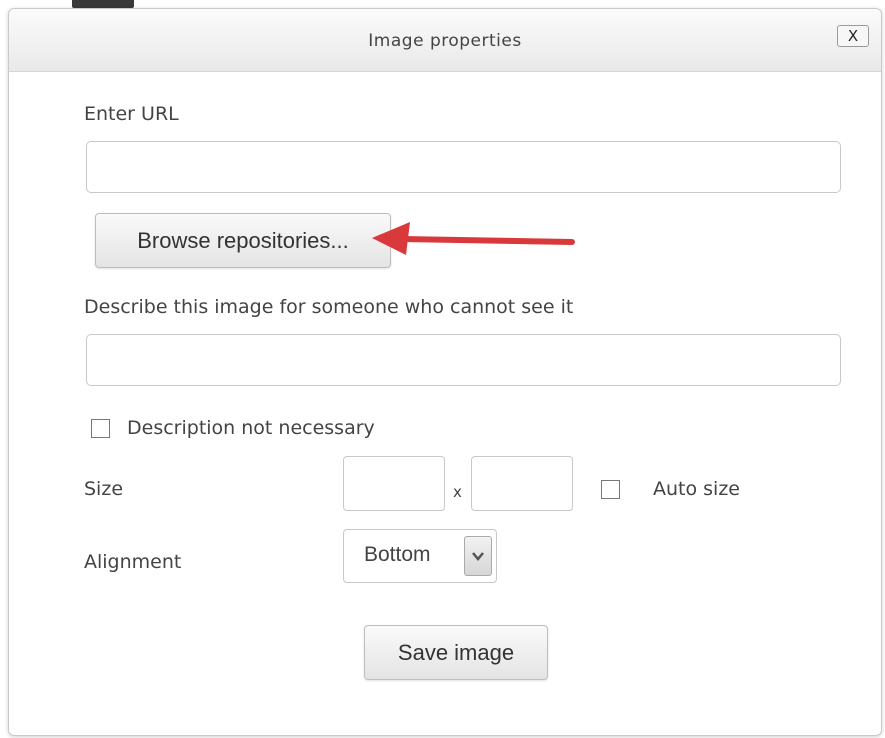 The height and width of the screenshot is (738, 885). Describe the element at coordinates (100, 428) in the screenshot. I see `description-not-necessary-checkbox` at that location.